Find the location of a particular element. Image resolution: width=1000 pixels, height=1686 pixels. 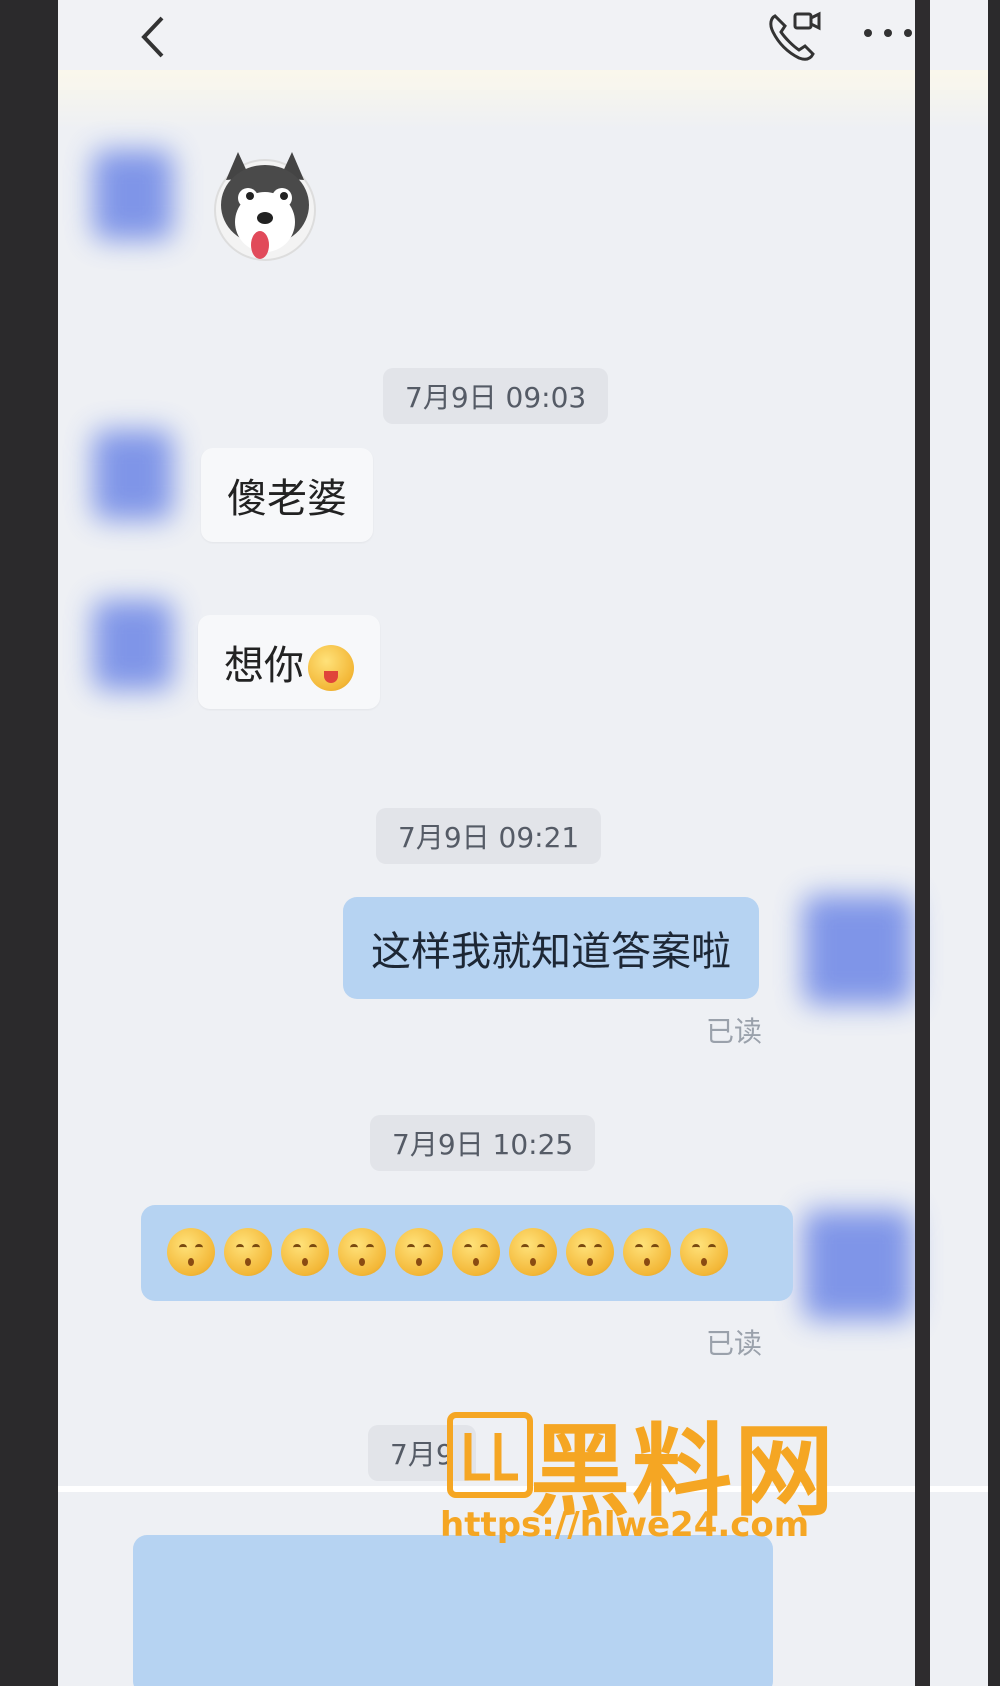

message-bubble-incoming: 傻老婆 is located at coordinates (287, 495).